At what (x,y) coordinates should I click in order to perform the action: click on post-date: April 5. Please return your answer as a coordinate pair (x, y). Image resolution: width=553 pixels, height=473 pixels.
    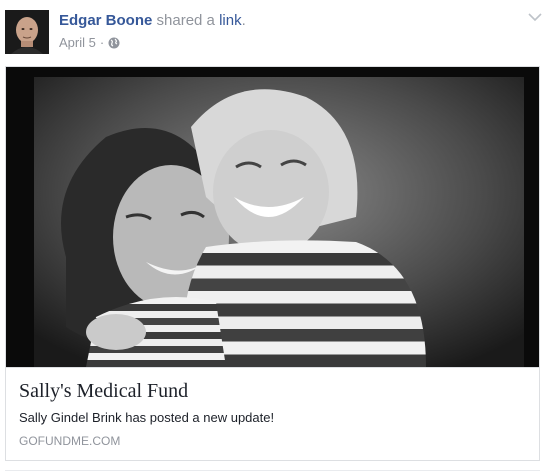
    Looking at the image, I should click on (77, 42).